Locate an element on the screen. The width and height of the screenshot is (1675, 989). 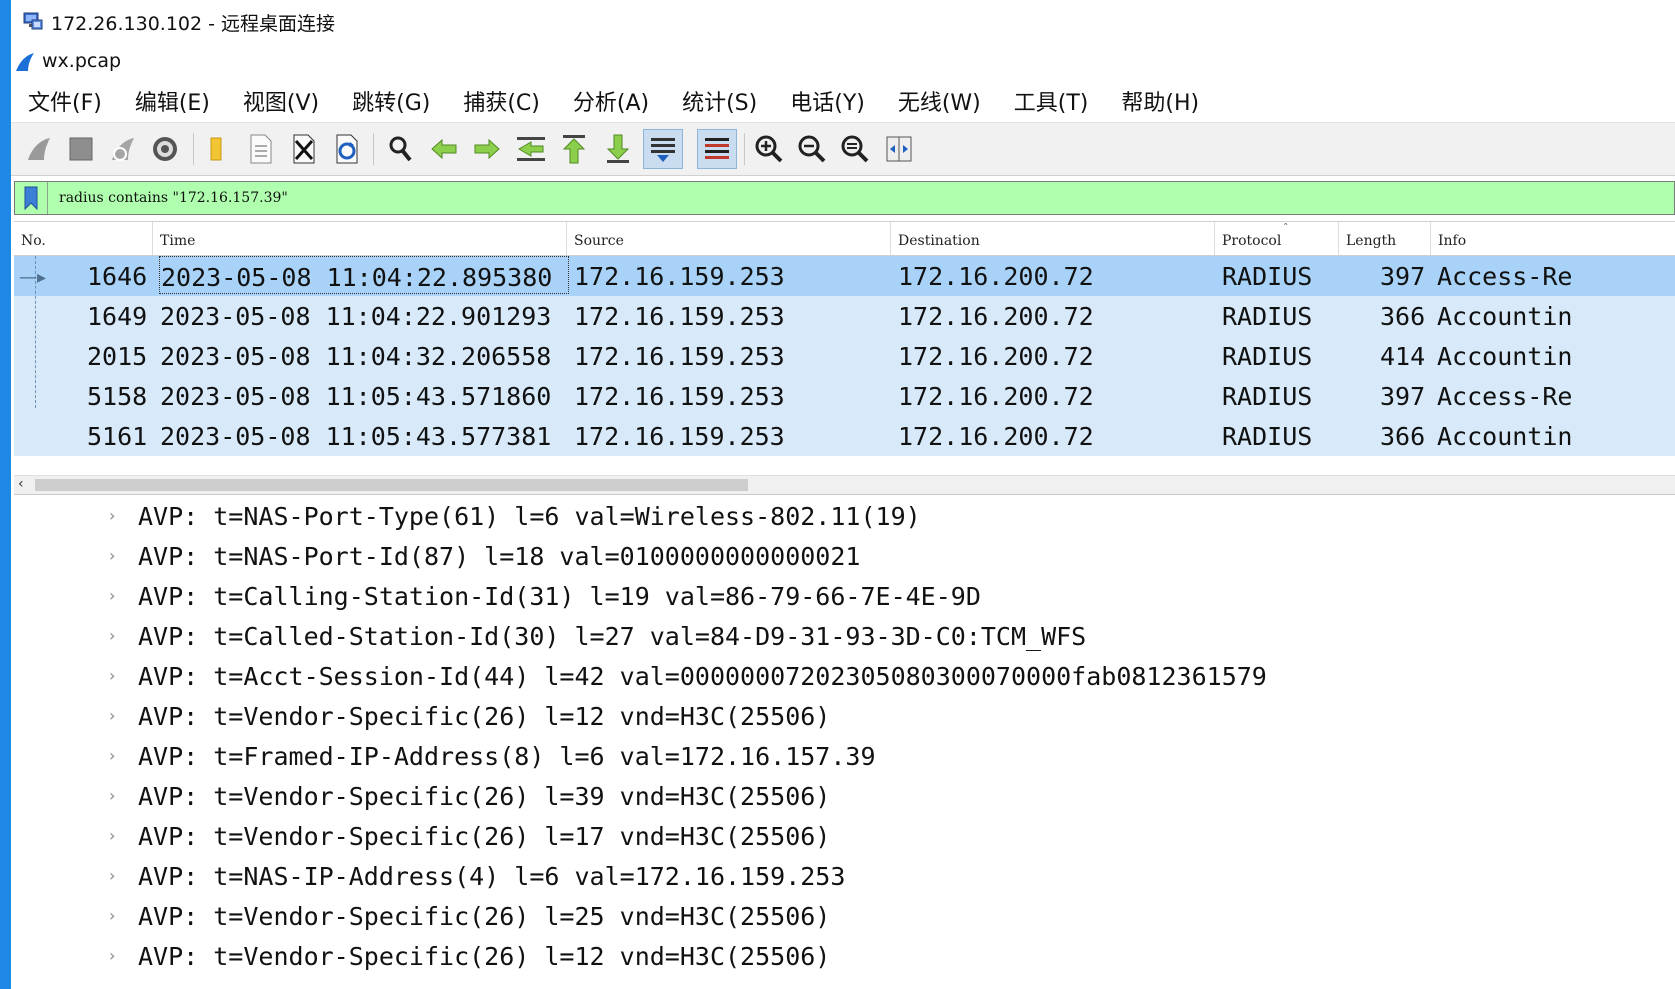
cell-no: 5158 is located at coordinates (117, 396).